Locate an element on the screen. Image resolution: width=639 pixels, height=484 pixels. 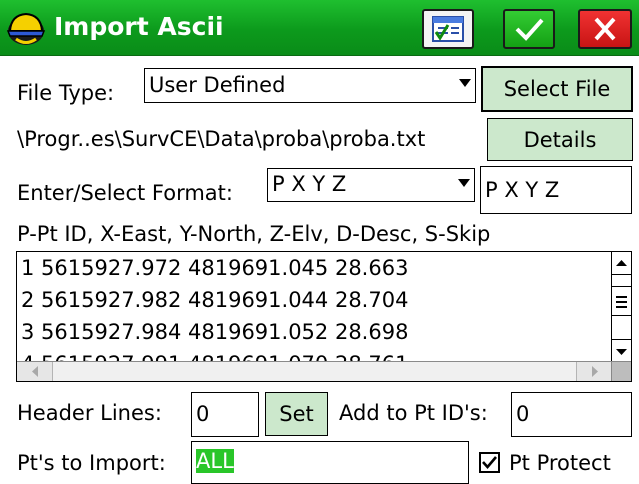
add-to-pt-ids-label: Add to Pt ID's: is located at coordinates (413, 413).